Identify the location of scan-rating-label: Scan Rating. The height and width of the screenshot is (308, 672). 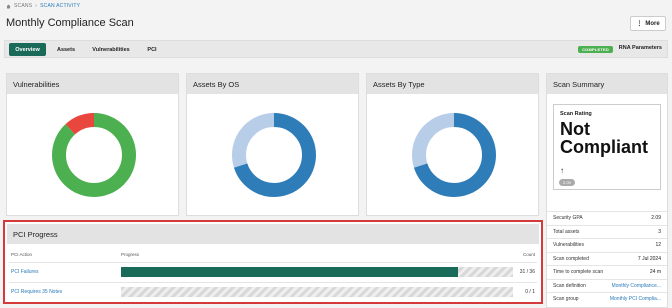
(576, 114).